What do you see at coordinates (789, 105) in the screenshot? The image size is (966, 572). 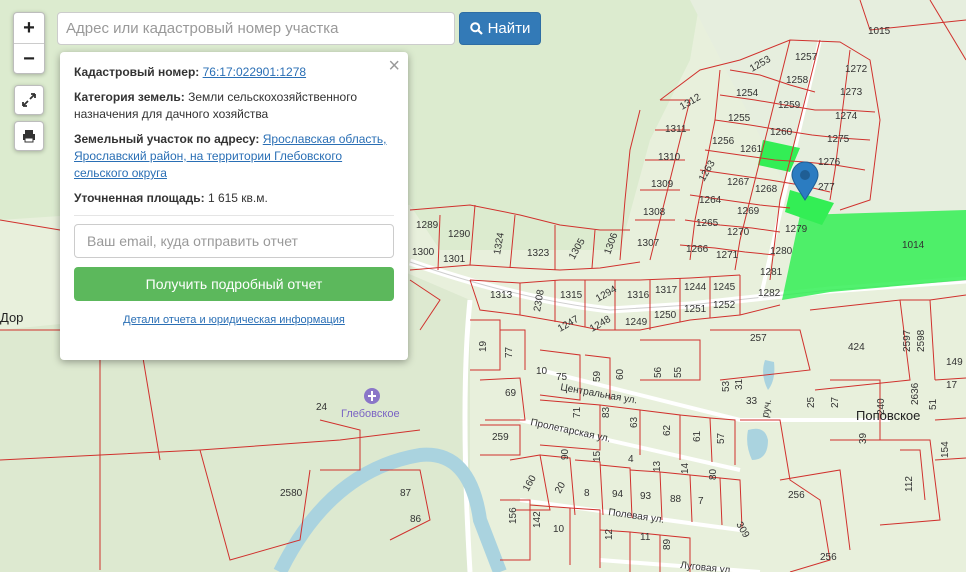 I see `parcel-label: 1259` at bounding box center [789, 105].